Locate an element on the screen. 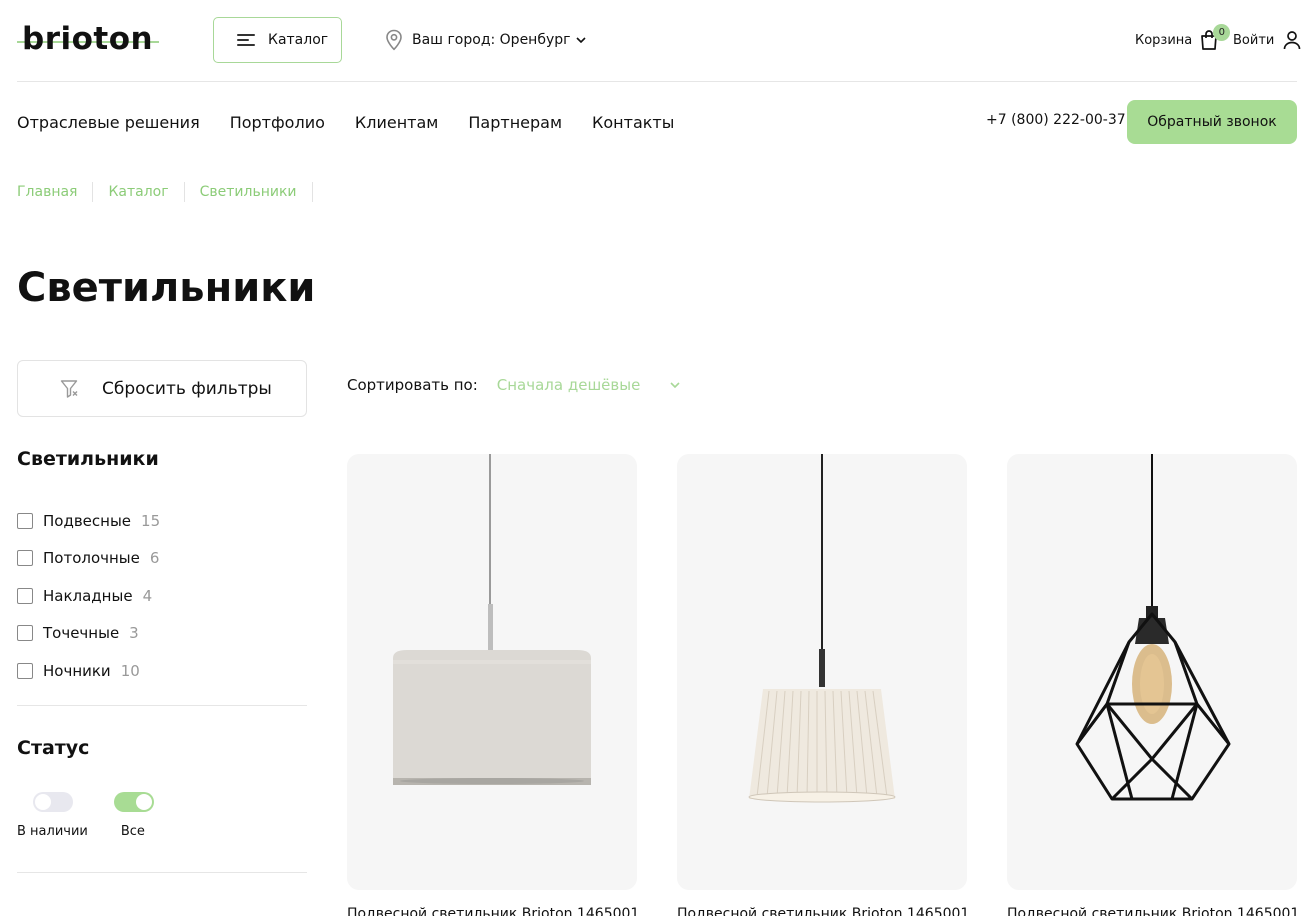  all-toggle is located at coordinates (133, 802).